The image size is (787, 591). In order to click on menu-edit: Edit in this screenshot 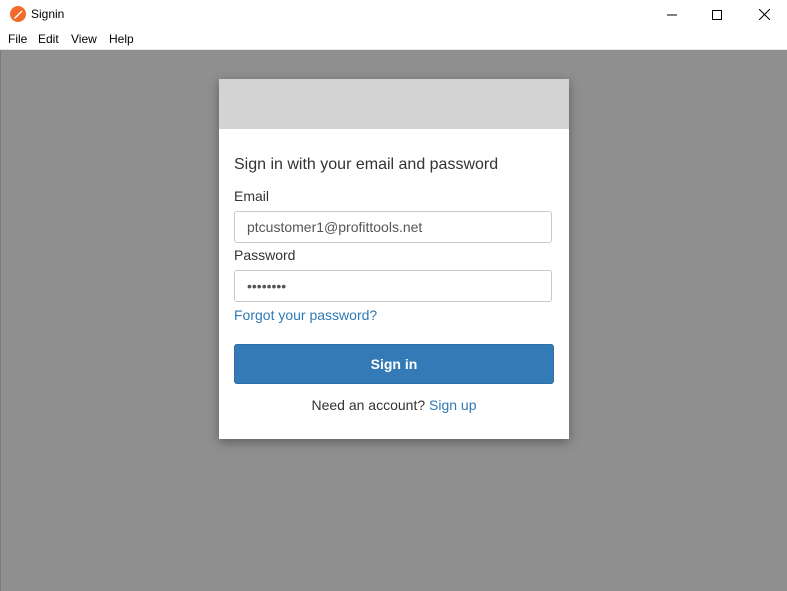, I will do `click(48, 39)`.